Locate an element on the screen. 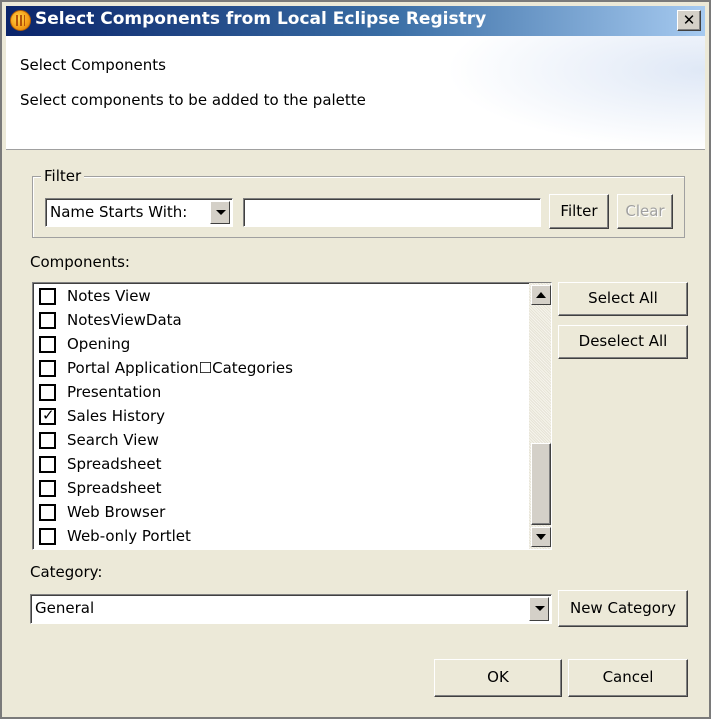 This screenshot has width=711, height=719. category-value: General is located at coordinates (65, 608).